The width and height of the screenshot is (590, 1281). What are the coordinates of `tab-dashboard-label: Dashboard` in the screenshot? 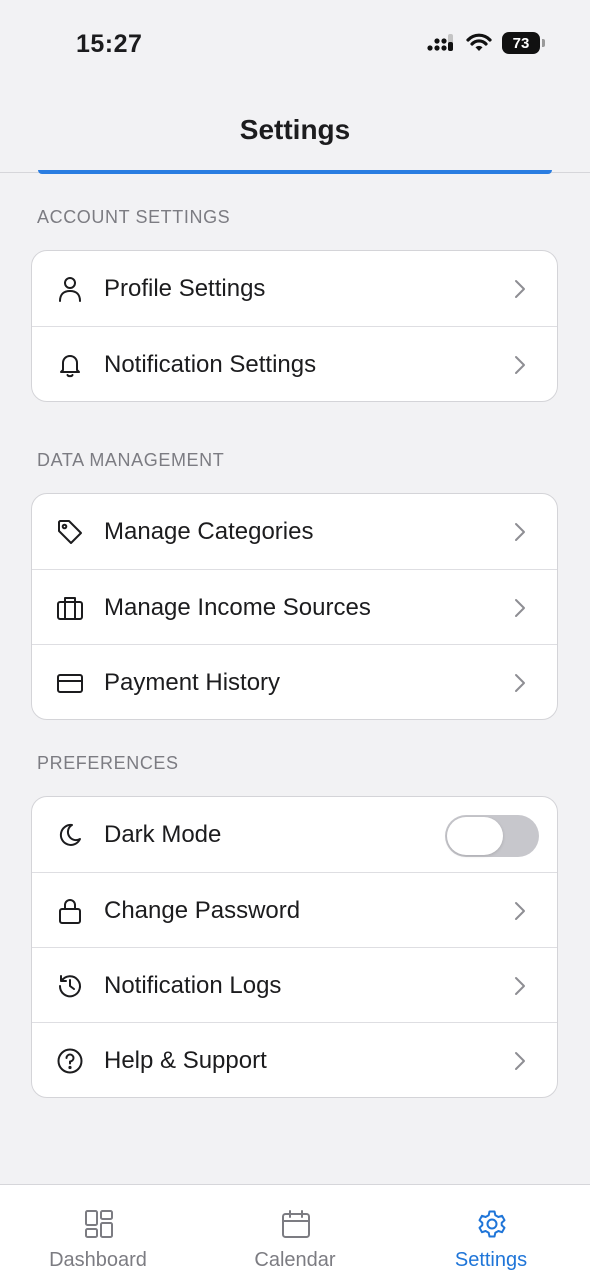 It's located at (98, 1260).